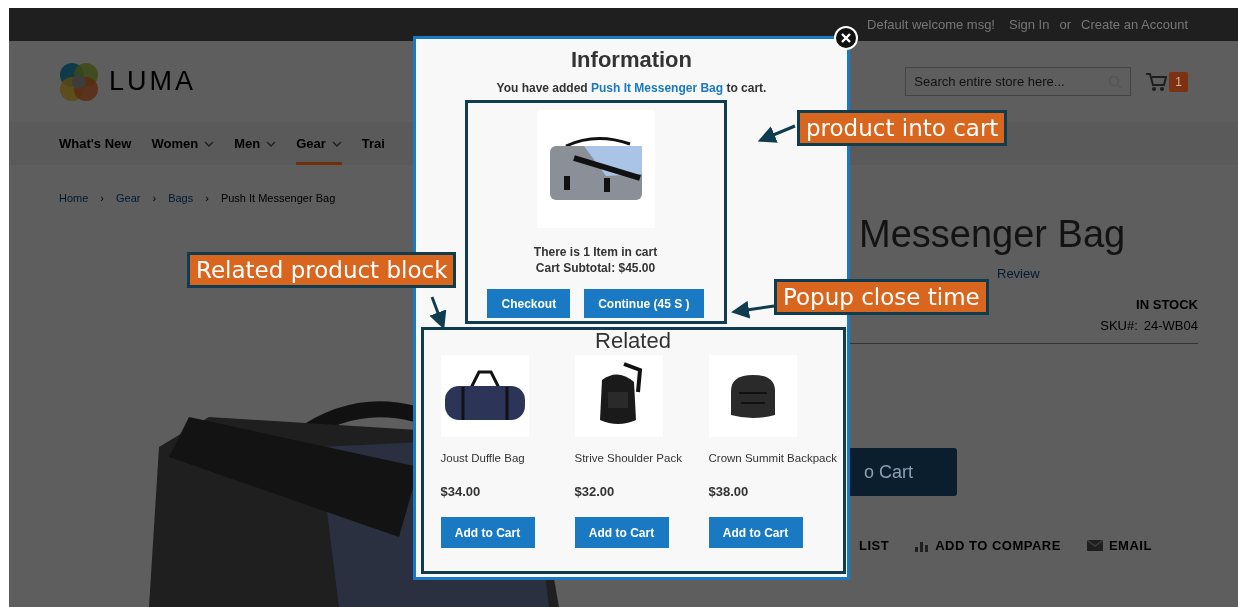 This screenshot has width=1238, height=607. What do you see at coordinates (1065, 24) in the screenshot?
I see `separator-text: or` at bounding box center [1065, 24].